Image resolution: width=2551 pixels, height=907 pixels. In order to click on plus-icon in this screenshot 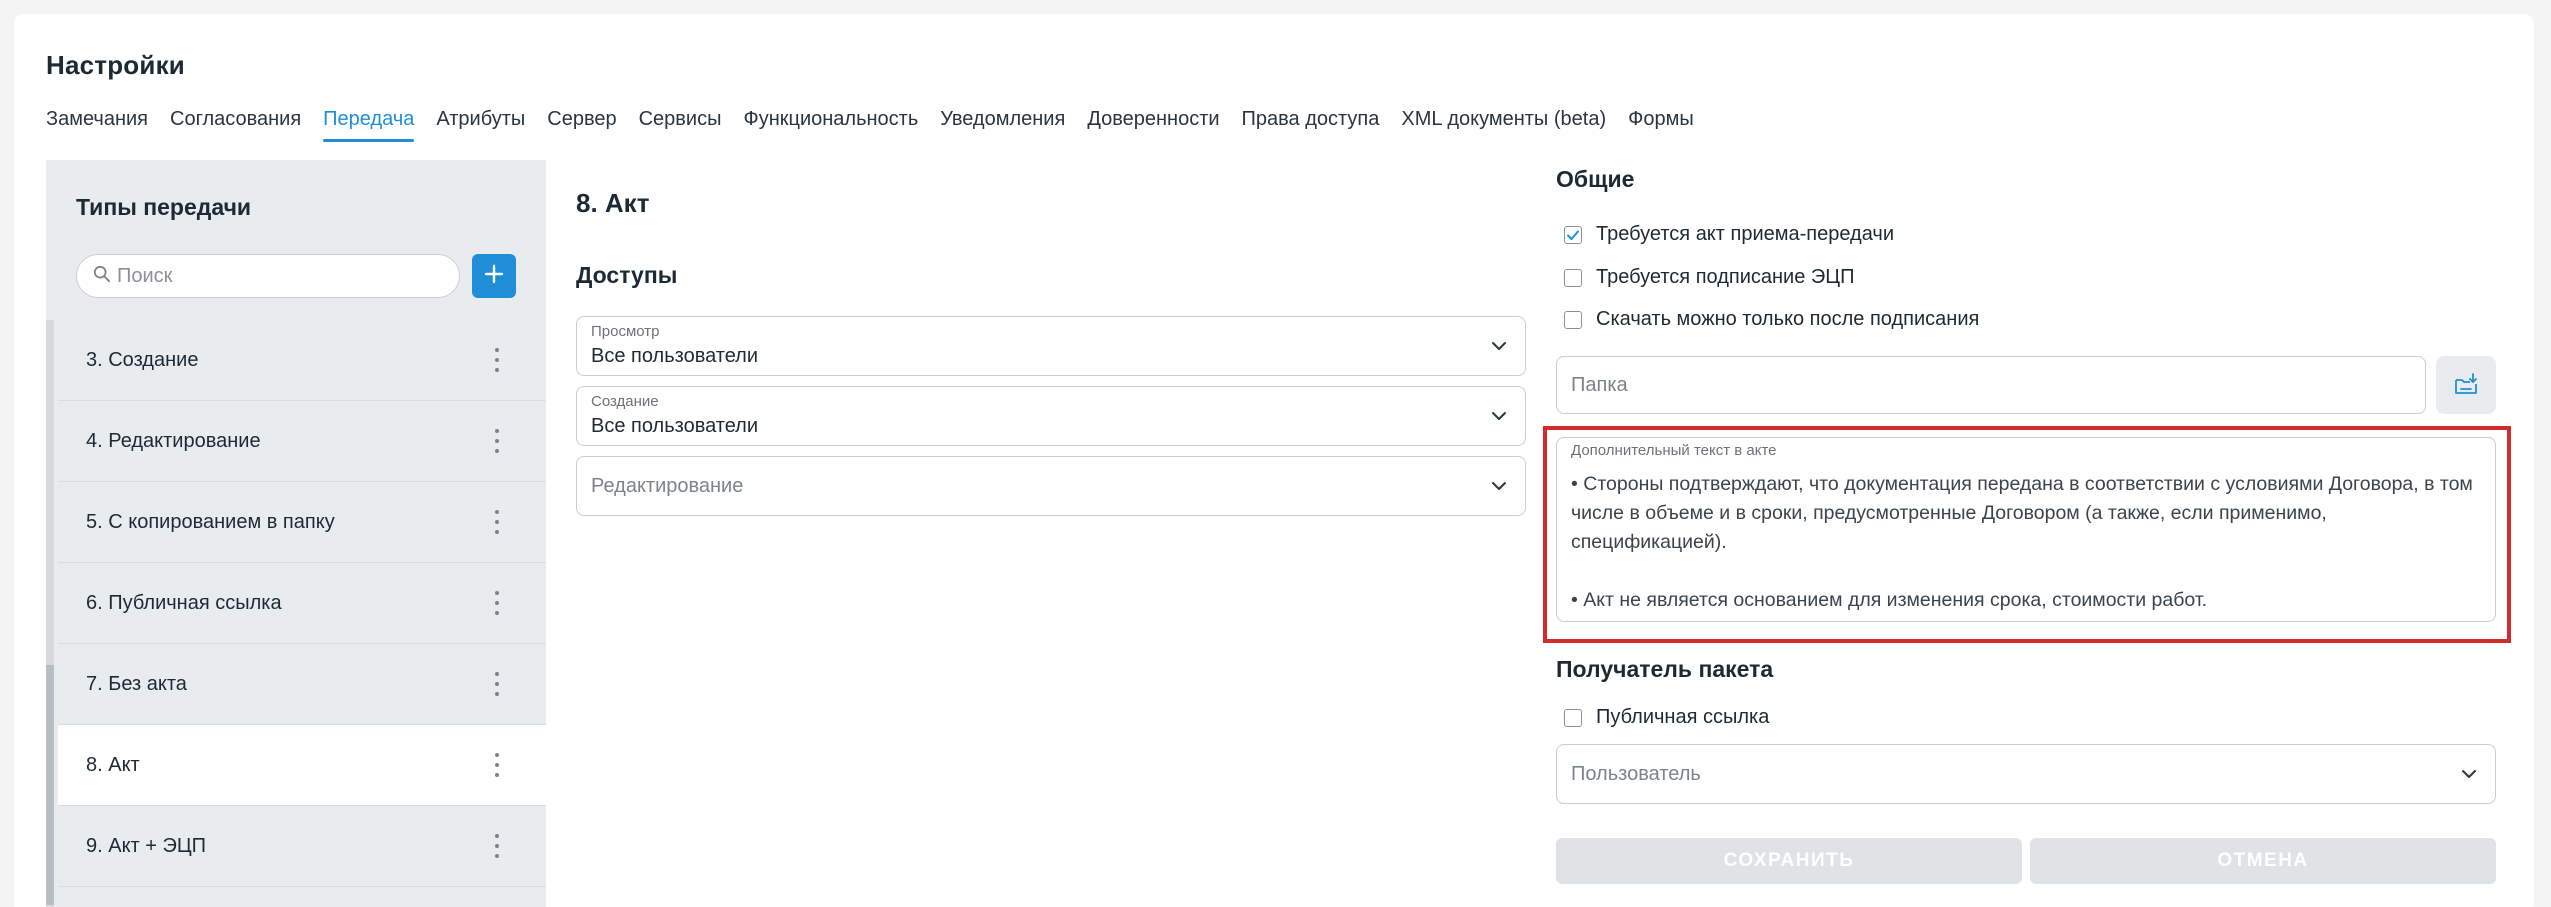, I will do `click(494, 276)`.